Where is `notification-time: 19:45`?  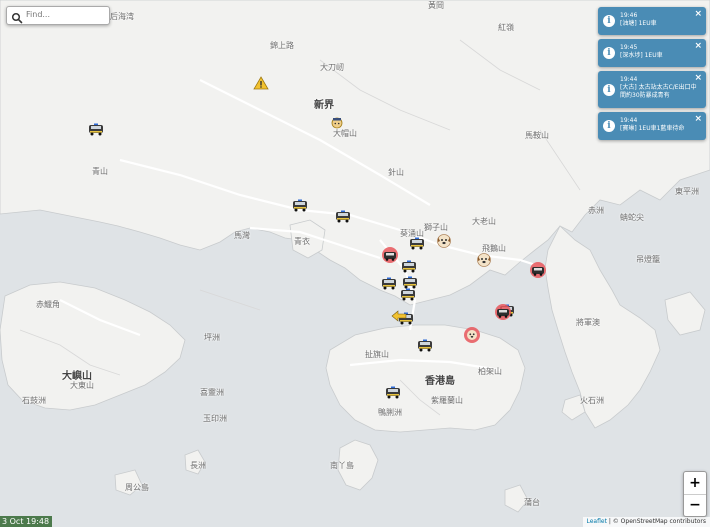
notification-time: 19:45 is located at coordinates (629, 47).